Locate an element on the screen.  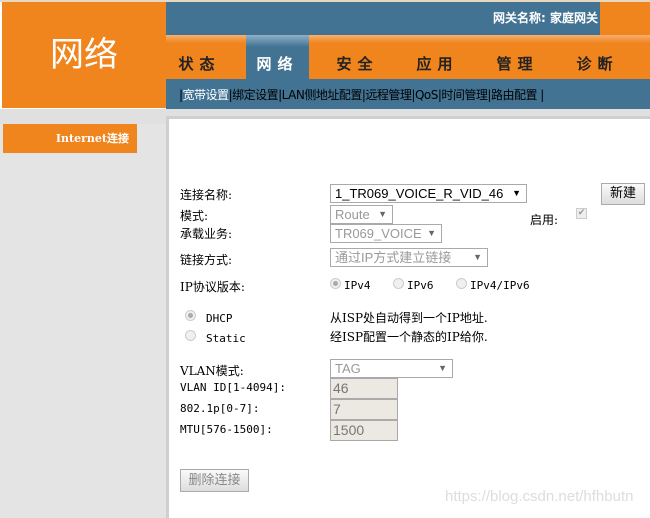
link-select: 通过IP方式建立链接 ▼ is located at coordinates (409, 257).